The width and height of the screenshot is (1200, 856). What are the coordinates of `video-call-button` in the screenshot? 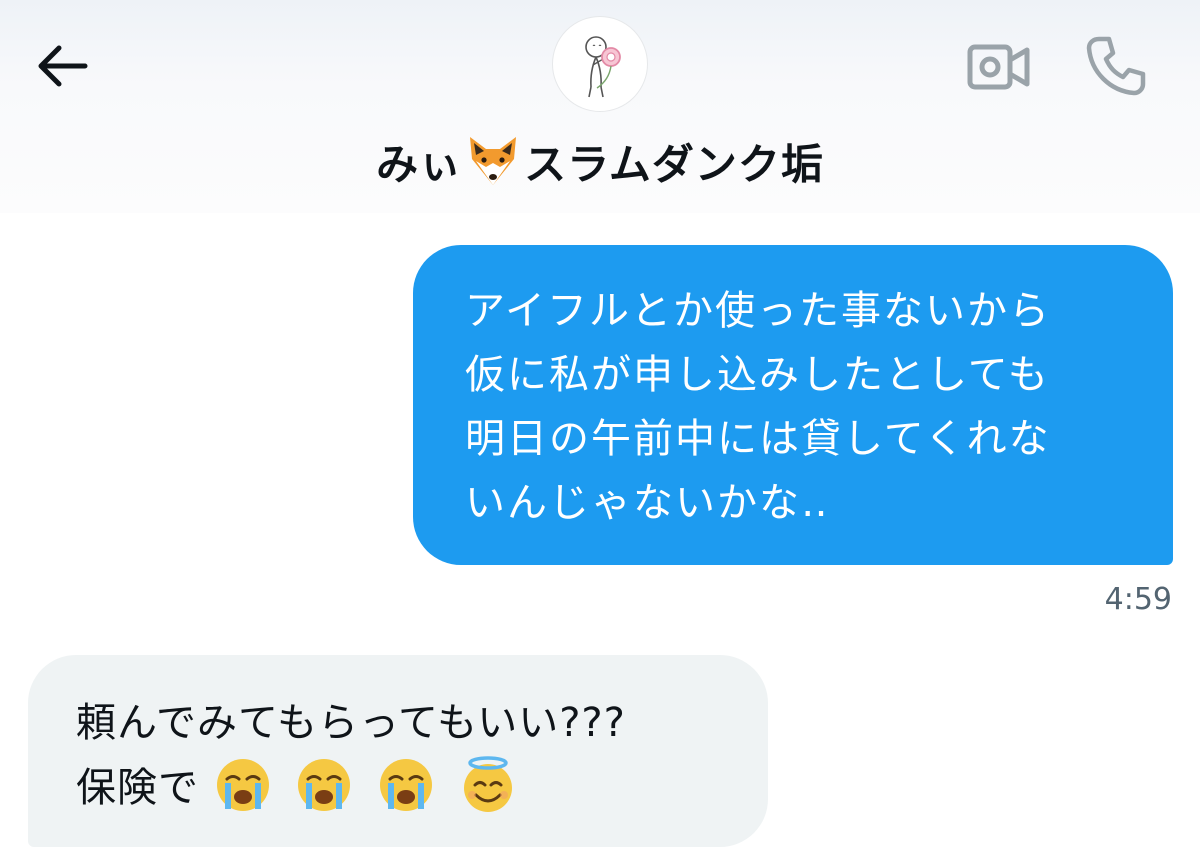 It's located at (999, 67).